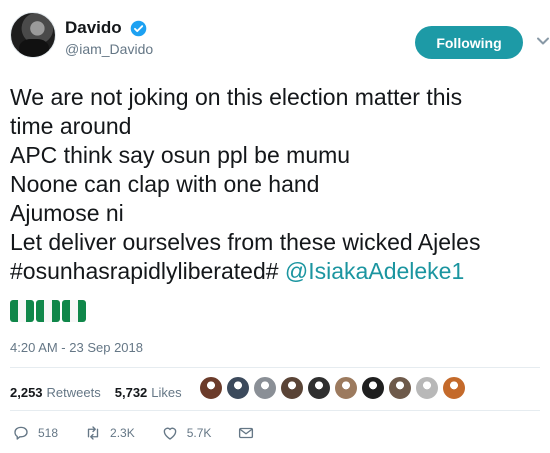 The height and width of the screenshot is (453, 550). Describe the element at coordinates (122, 433) in the screenshot. I see `retweet-count: 2.3K` at that location.